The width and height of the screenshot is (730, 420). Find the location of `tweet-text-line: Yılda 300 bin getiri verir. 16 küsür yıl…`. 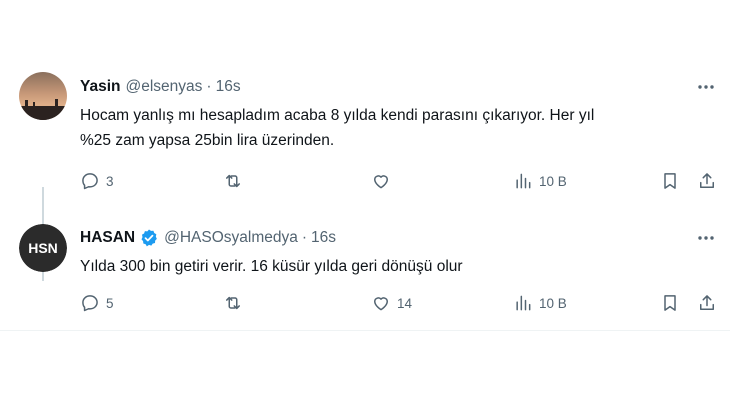

tweet-text-line: Yılda 300 bin getiri verir. 16 küsür yıl… is located at coordinates (271, 266).